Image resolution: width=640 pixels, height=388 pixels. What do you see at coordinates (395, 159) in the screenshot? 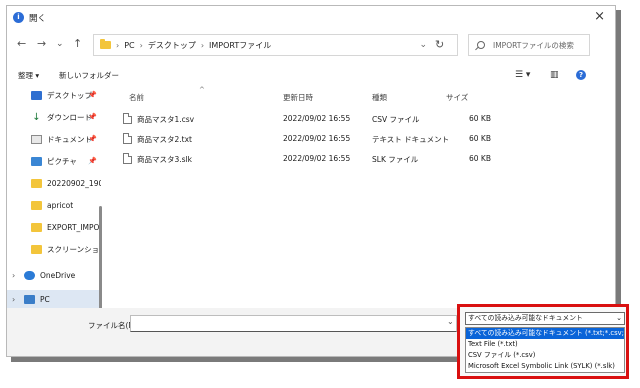
I see `file-type: SLK ファイル` at bounding box center [395, 159].